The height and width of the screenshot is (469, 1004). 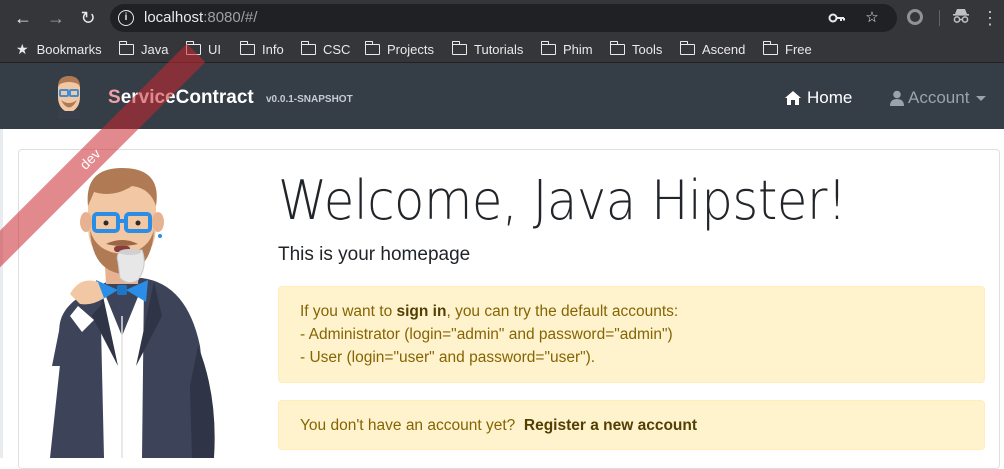 I want to click on bookmark-folder-label: Ascend, so click(x=724, y=49).